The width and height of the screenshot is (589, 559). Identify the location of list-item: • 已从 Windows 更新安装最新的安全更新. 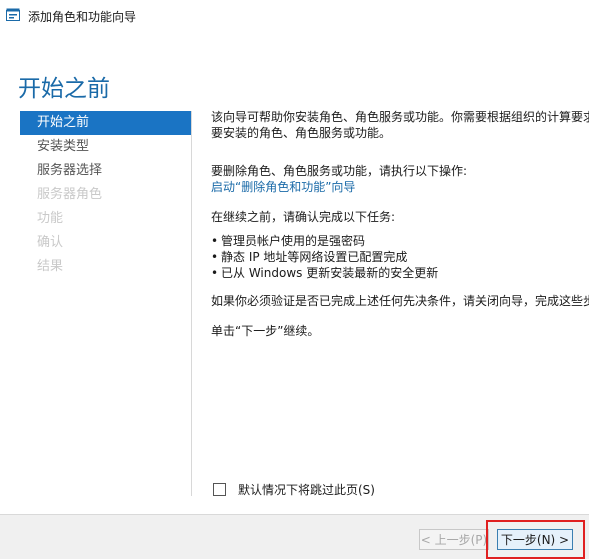
(325, 273).